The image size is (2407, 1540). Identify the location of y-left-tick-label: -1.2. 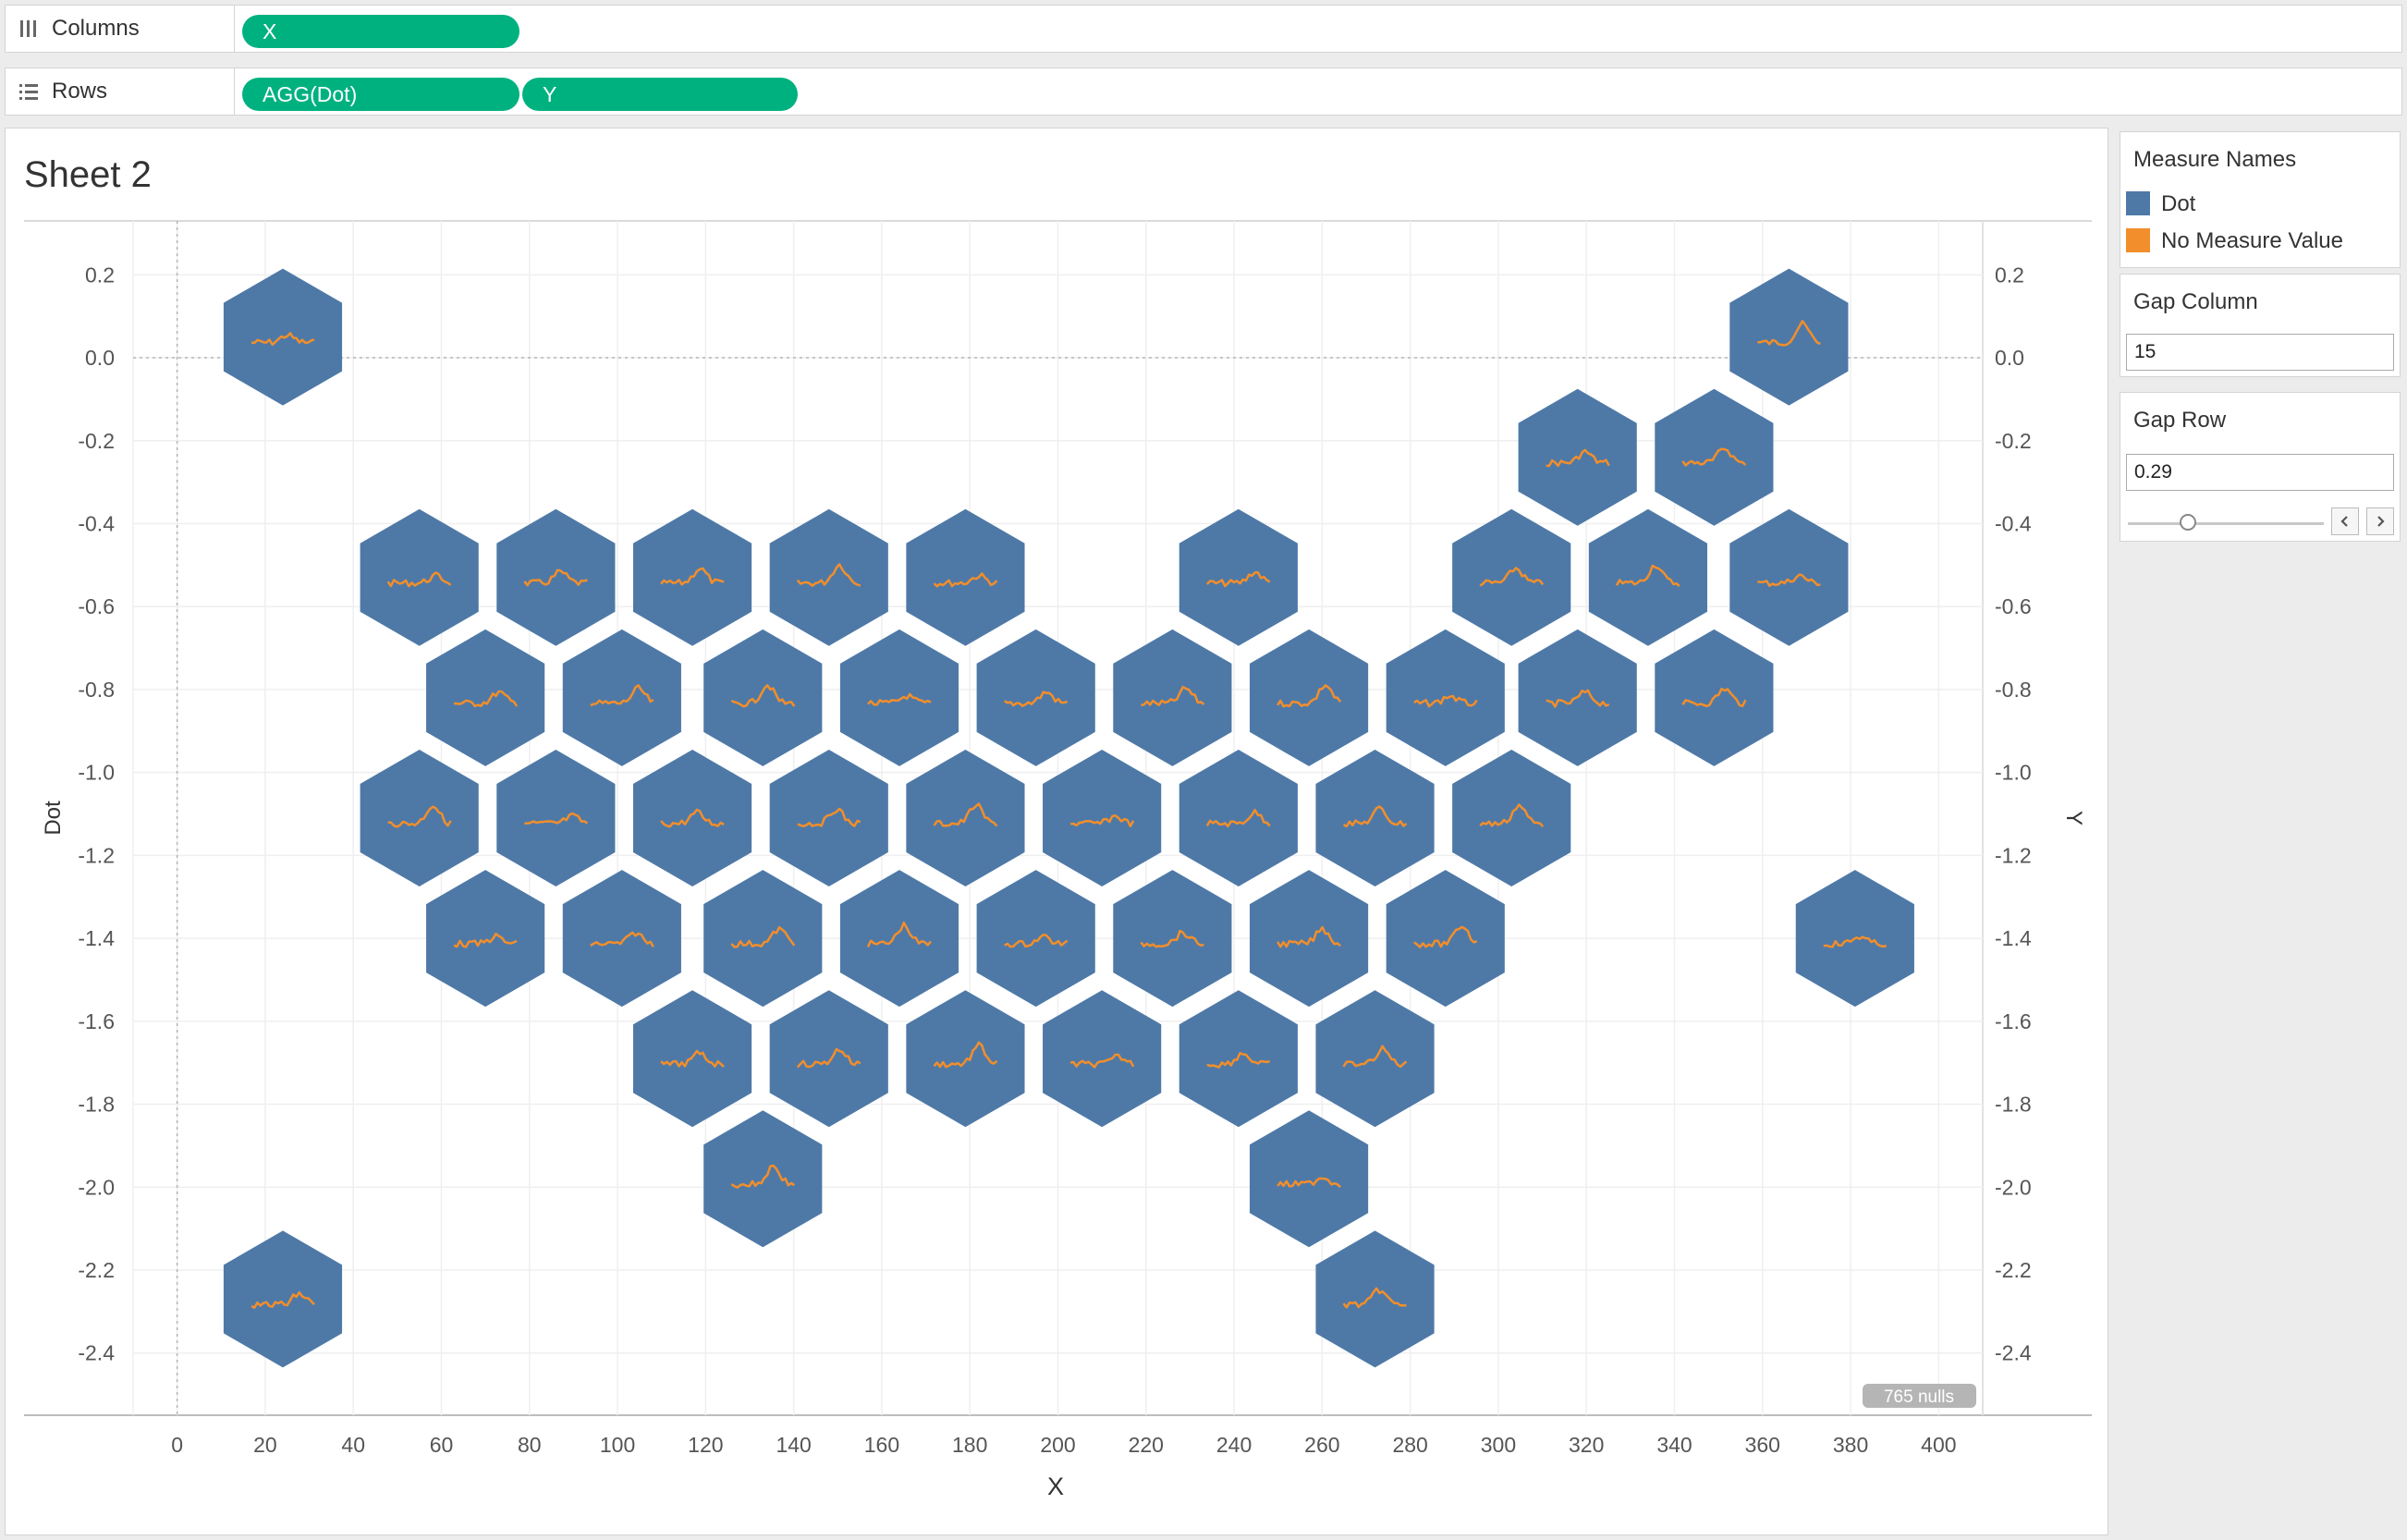
(96, 855).